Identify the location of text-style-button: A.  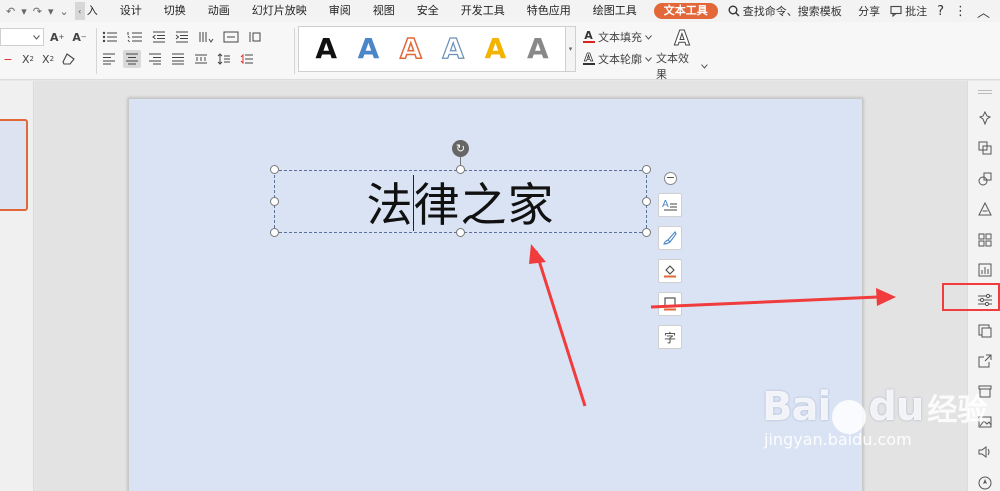
(670, 205).